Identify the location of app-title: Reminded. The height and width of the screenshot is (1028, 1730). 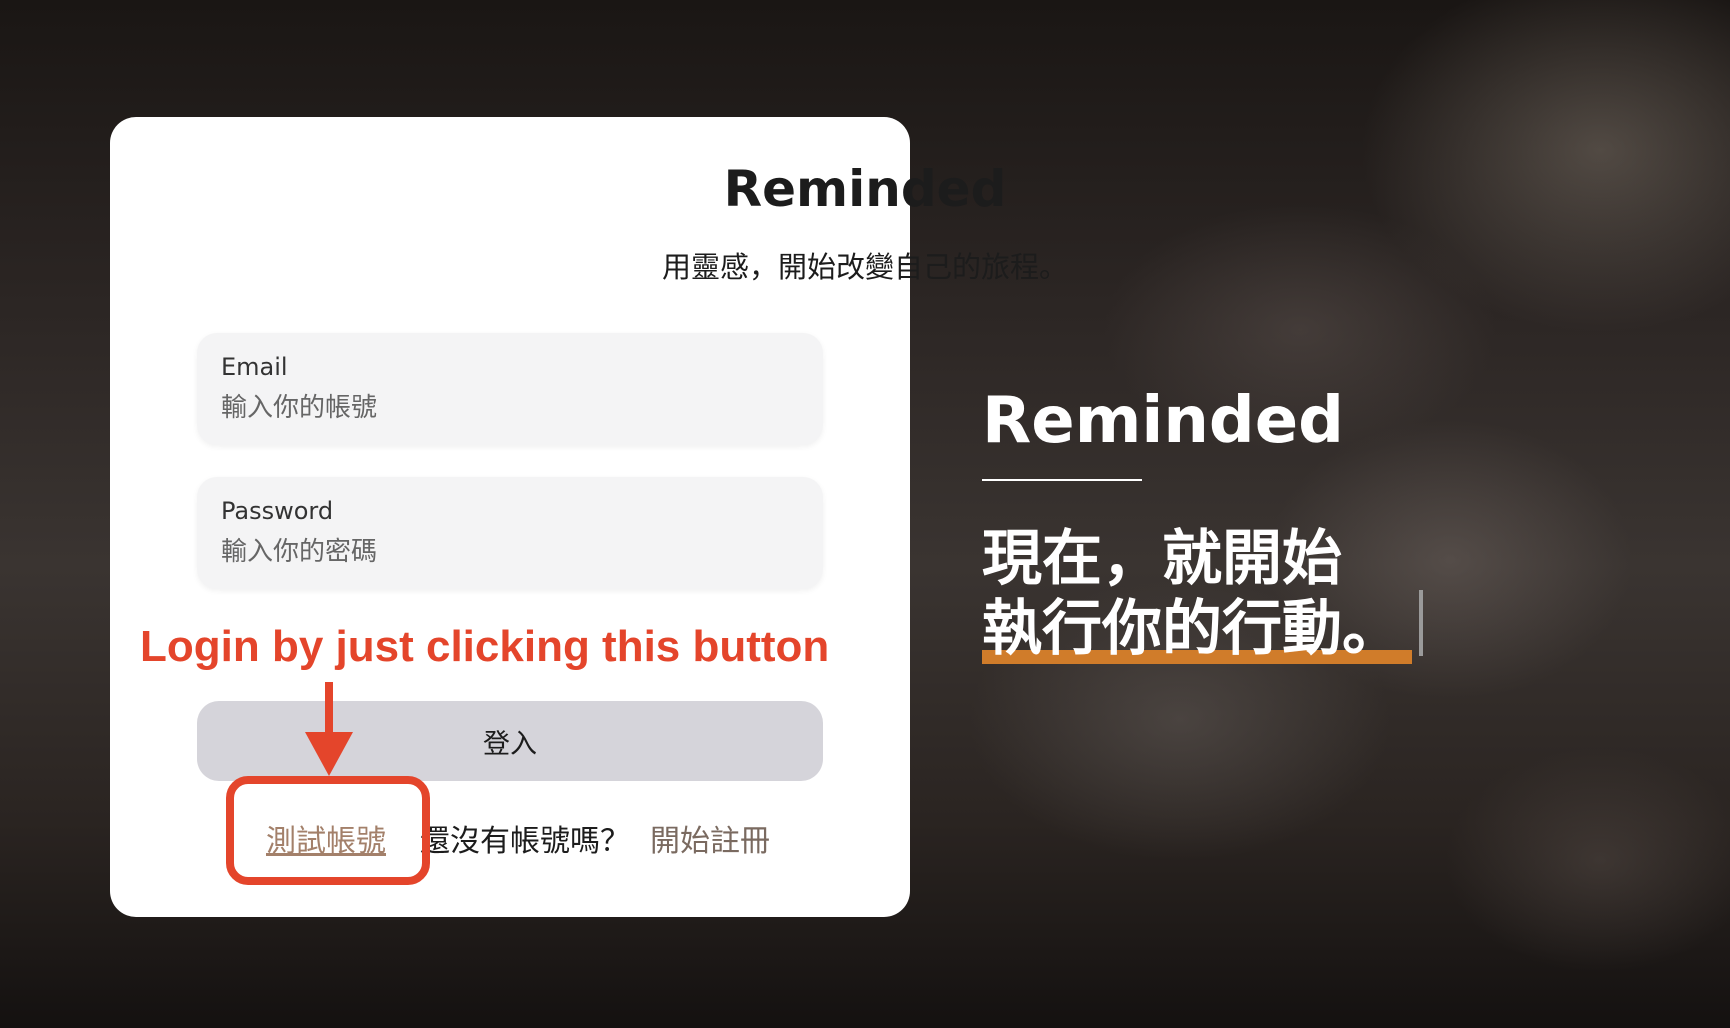
(865, 189).